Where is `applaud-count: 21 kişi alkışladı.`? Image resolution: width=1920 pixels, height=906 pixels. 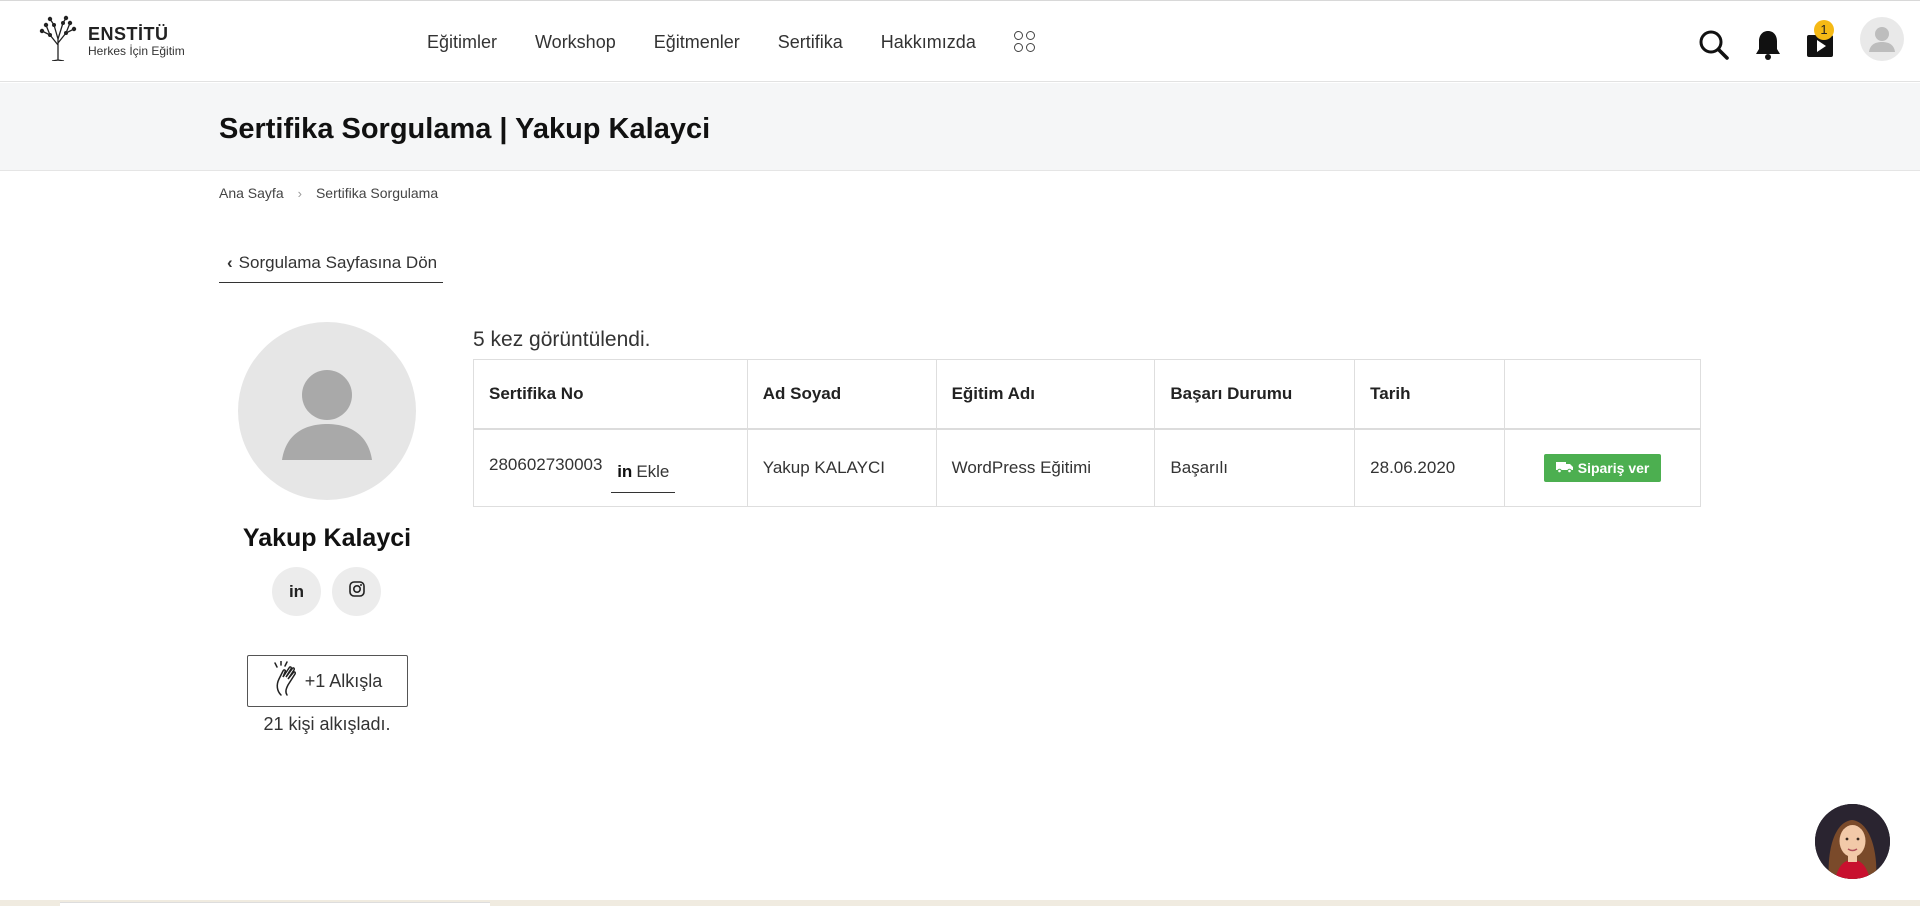
applaud-count: 21 kişi alkışladı. is located at coordinates (327, 724).